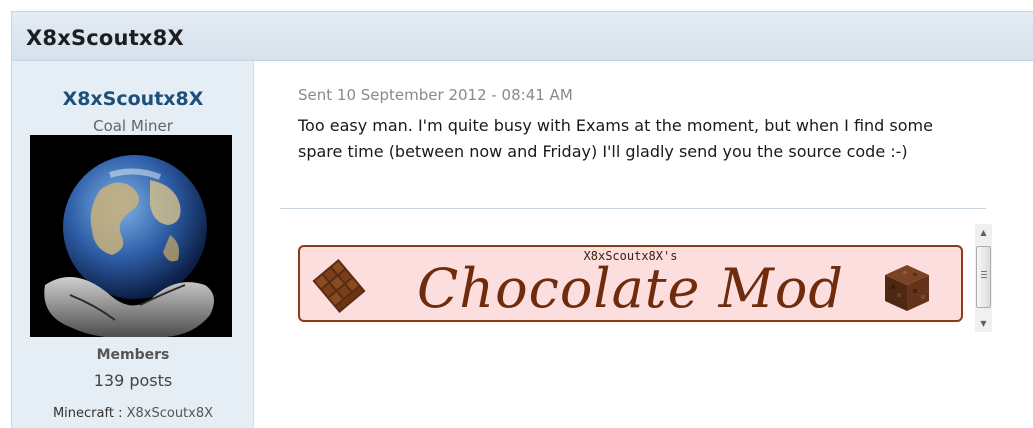 This screenshot has height=428, width=1033. What do you see at coordinates (630, 288) in the screenshot?
I see `banner-title: Chocolate Mod` at bounding box center [630, 288].